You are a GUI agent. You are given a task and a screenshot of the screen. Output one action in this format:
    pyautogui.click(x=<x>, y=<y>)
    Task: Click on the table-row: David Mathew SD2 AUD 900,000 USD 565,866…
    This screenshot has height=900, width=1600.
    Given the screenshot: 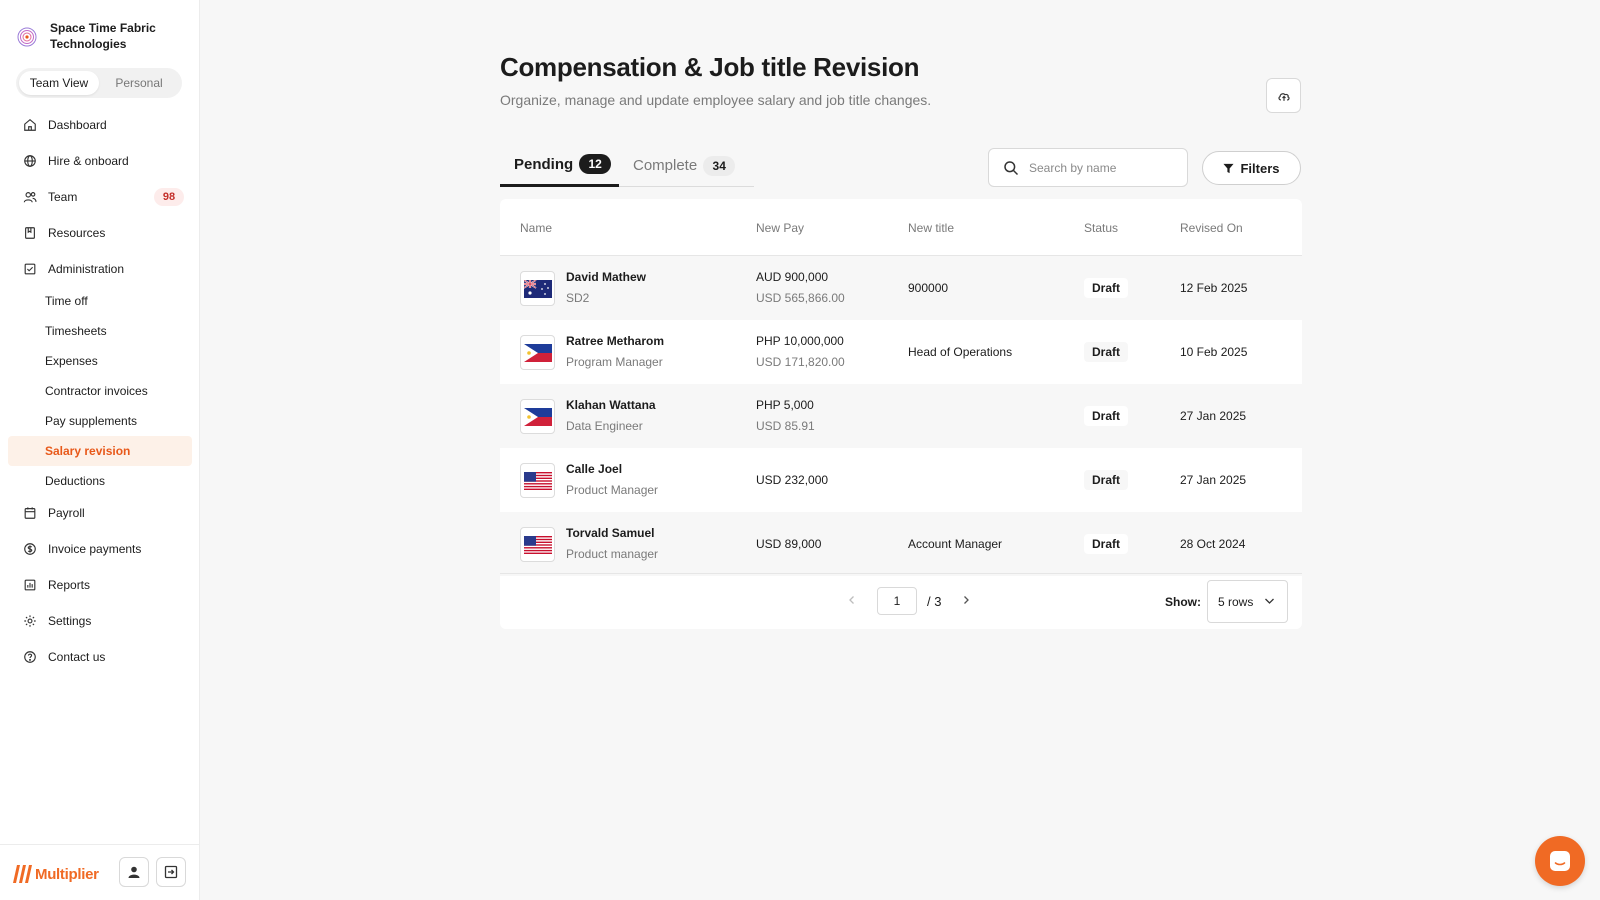 What is the action you would take?
    pyautogui.click(x=901, y=288)
    